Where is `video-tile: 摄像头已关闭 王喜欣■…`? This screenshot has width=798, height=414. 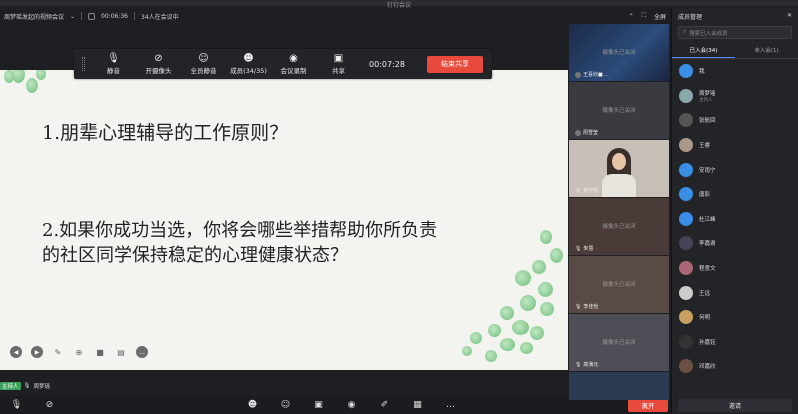
video-tile: 摄像头已关闭 王喜欣■… is located at coordinates (619, 52).